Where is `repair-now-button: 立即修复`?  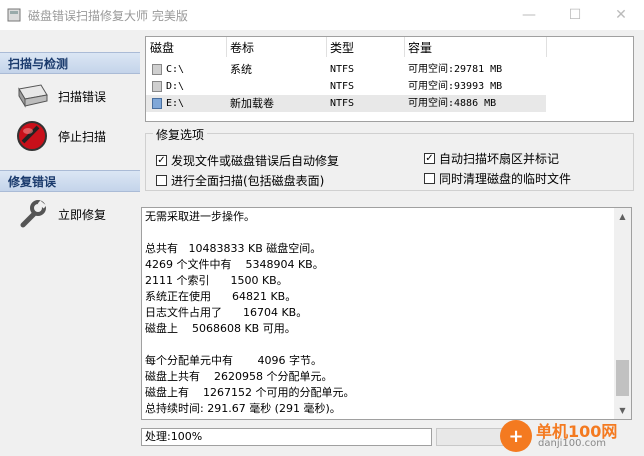
repair-now-button: 立即修复 is located at coordinates (74, 214).